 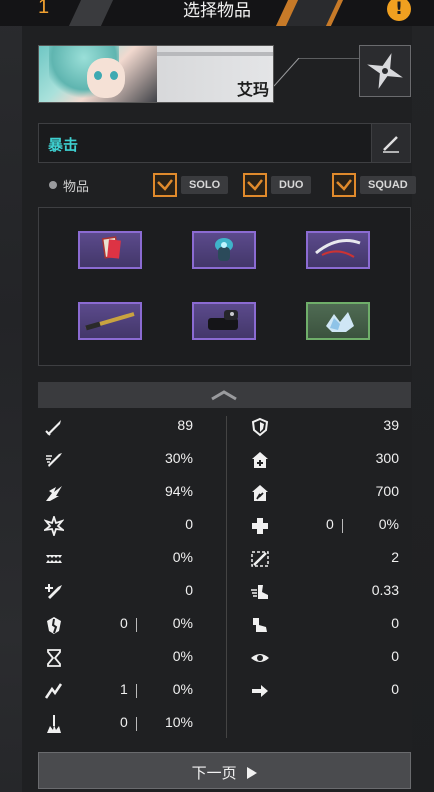 I want to click on crit-burst-icon, so click(x=54, y=493).